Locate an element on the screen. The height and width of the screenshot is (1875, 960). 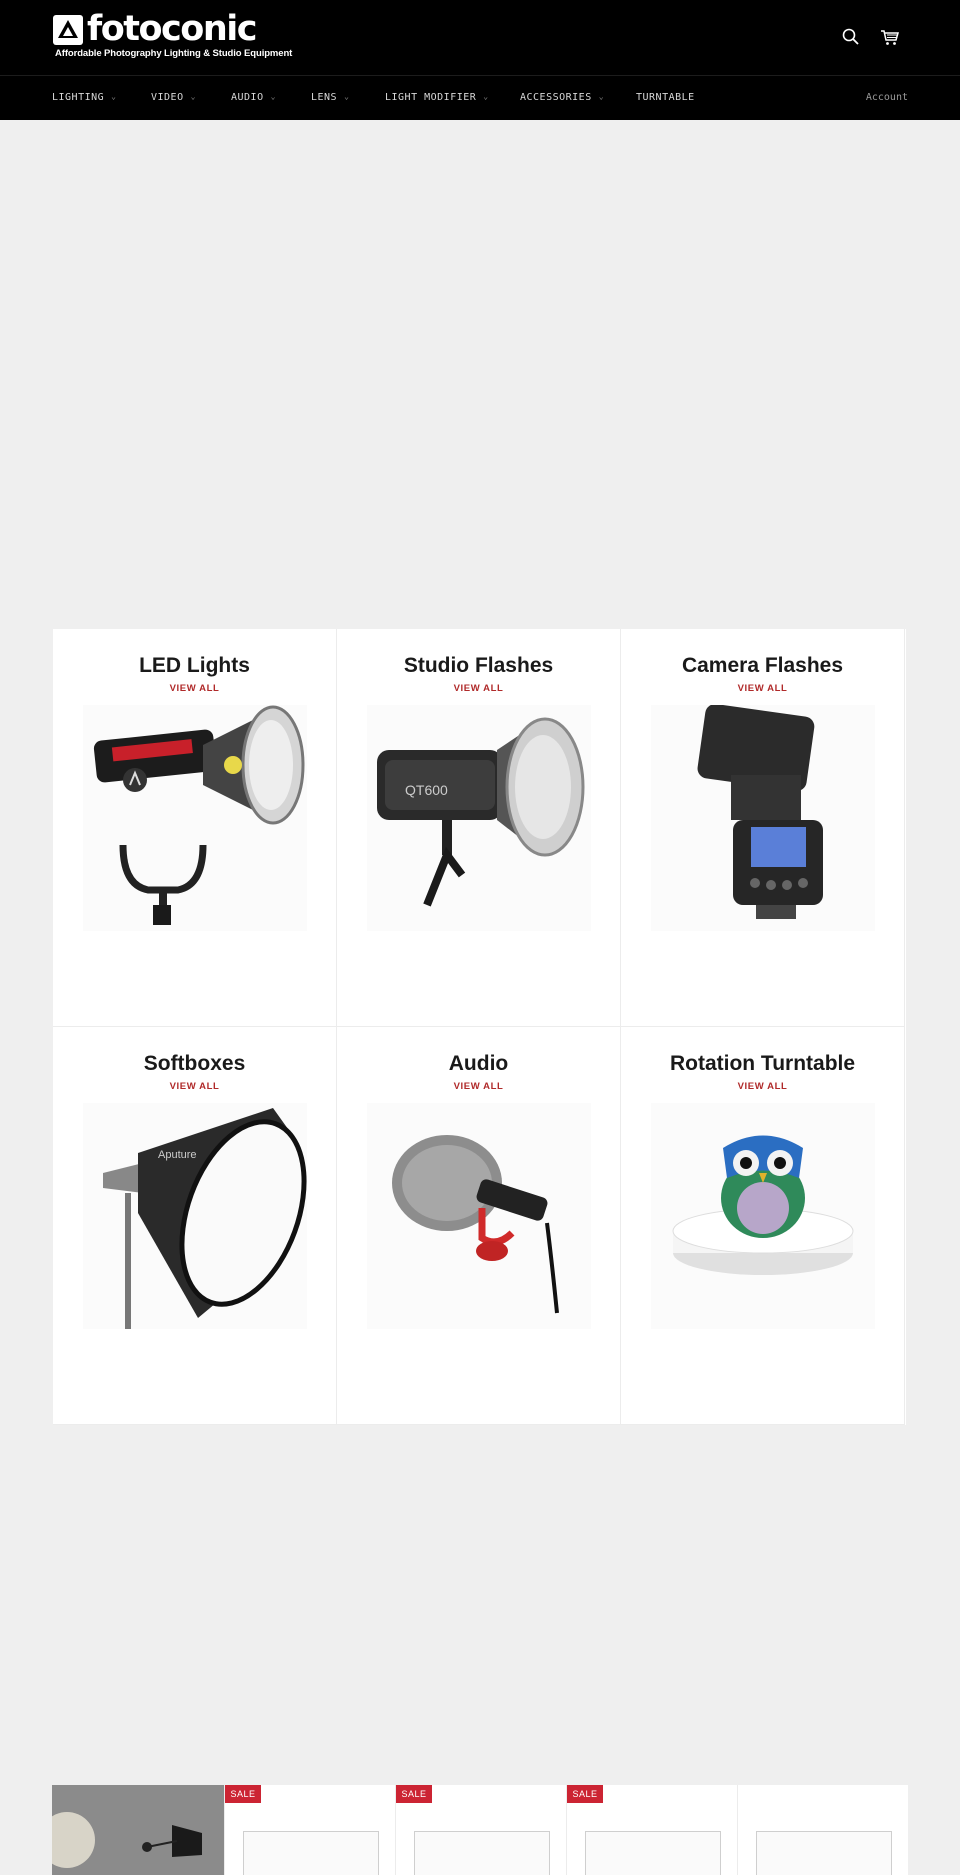
collection-card-rotation-turntable: Rotation Turntable VIEW ALL is located at coordinates (763, 1226).